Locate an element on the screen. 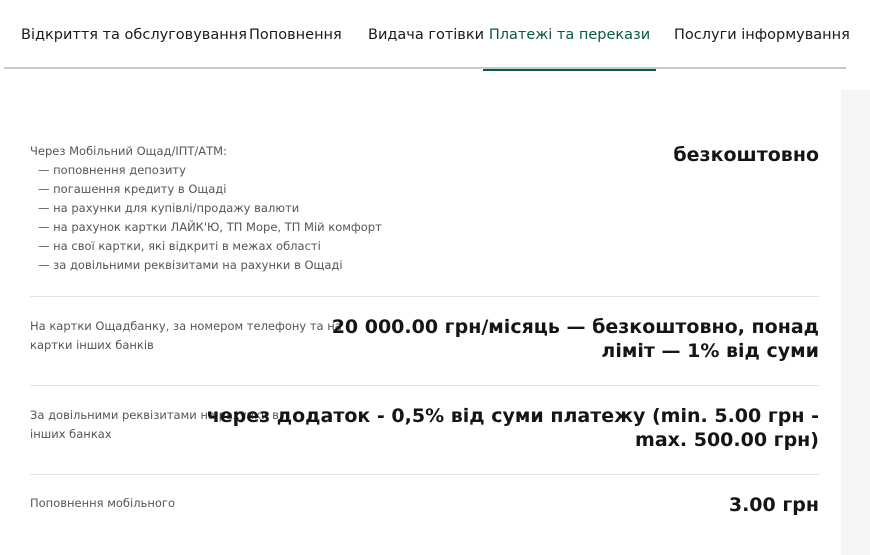 This screenshot has height=555, width=870. tab-top-up: Поповнення is located at coordinates (295, 34).